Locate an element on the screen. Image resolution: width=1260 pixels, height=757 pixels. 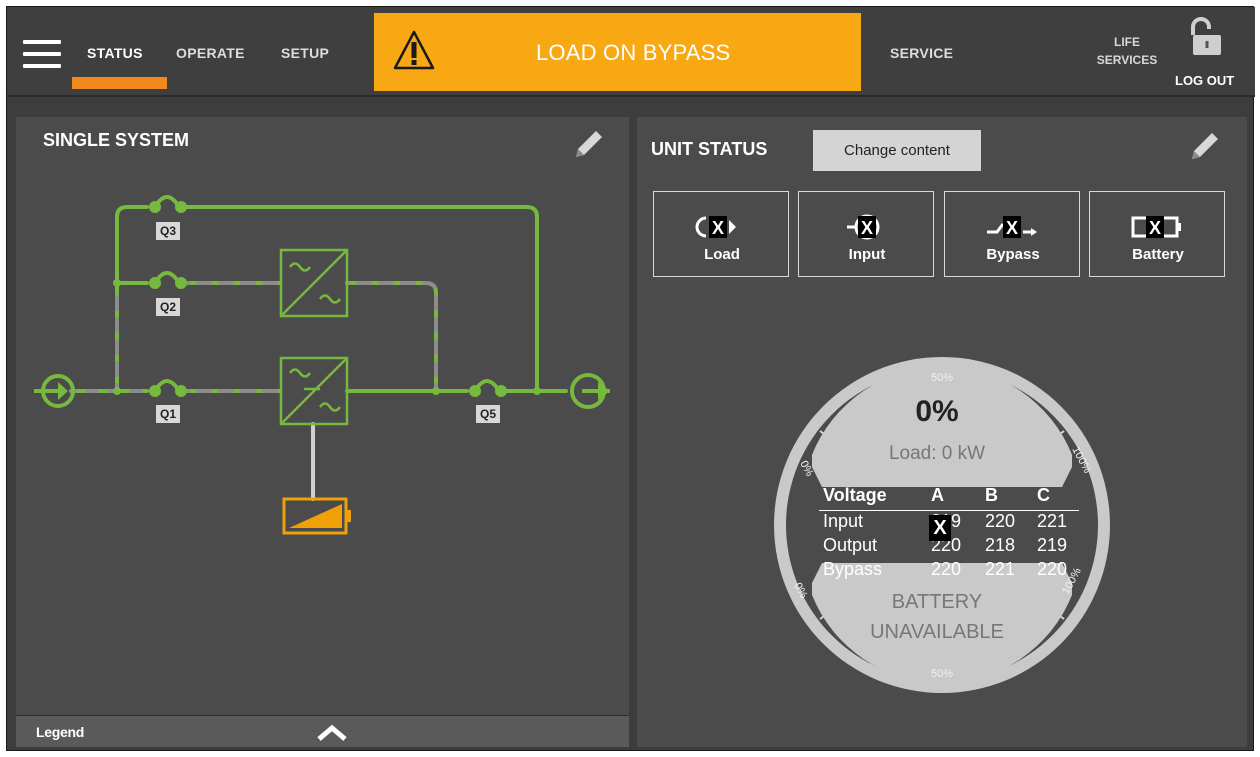
alarm-banner: LOAD ON BYPASS is located at coordinates (617, 52).